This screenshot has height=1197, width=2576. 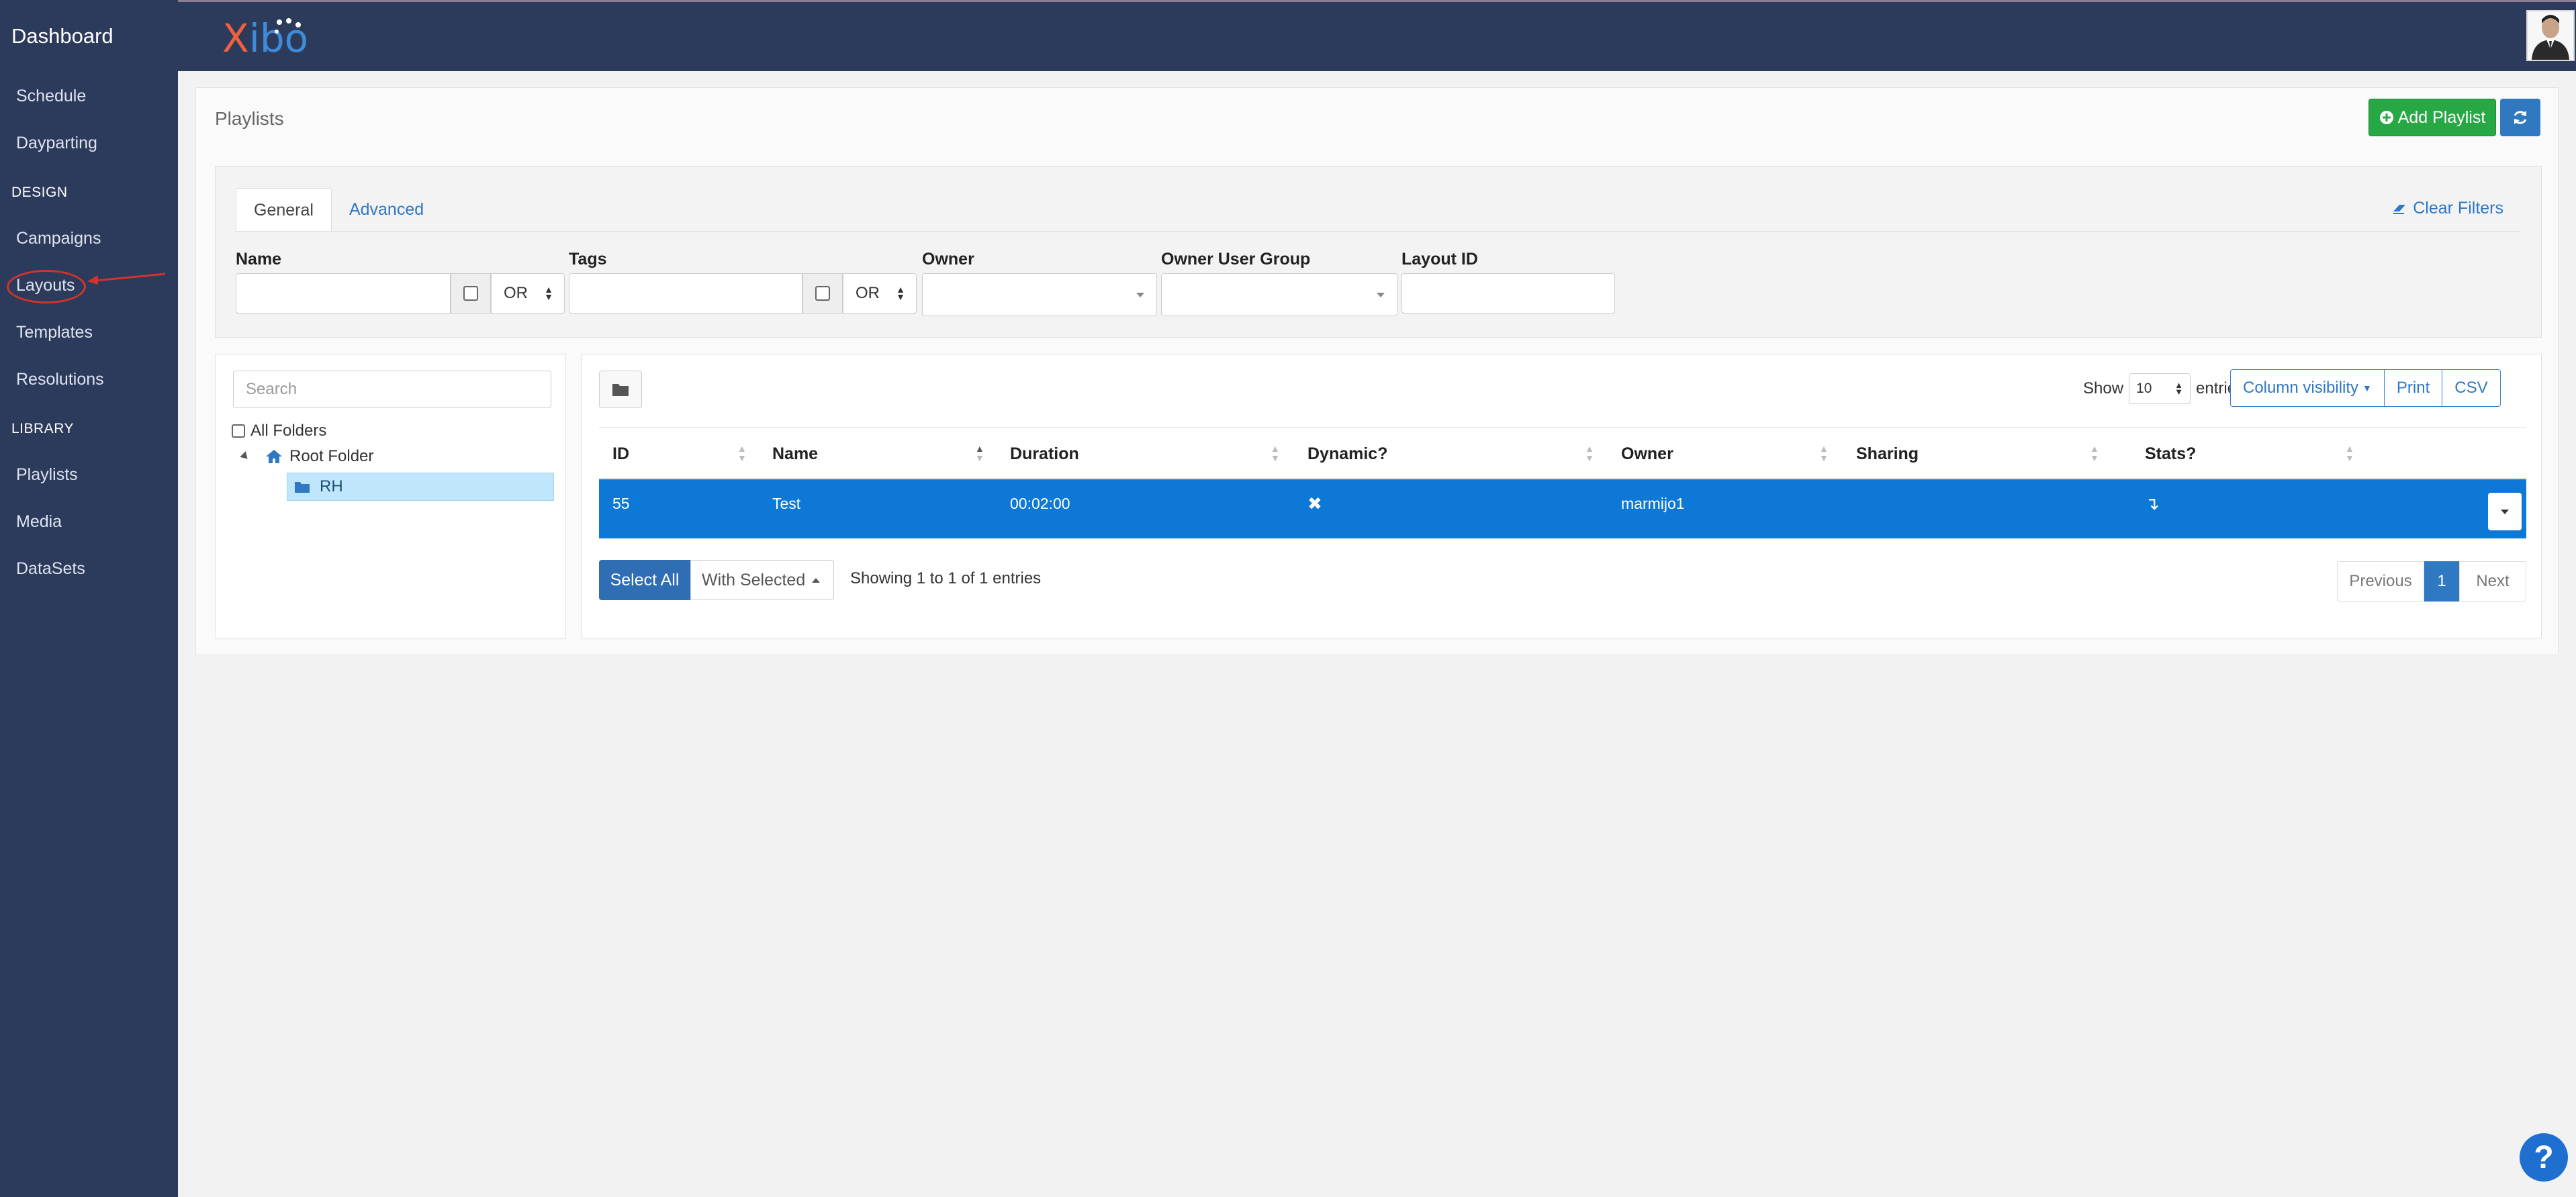 I want to click on folder-label-rh: RH, so click(x=331, y=486).